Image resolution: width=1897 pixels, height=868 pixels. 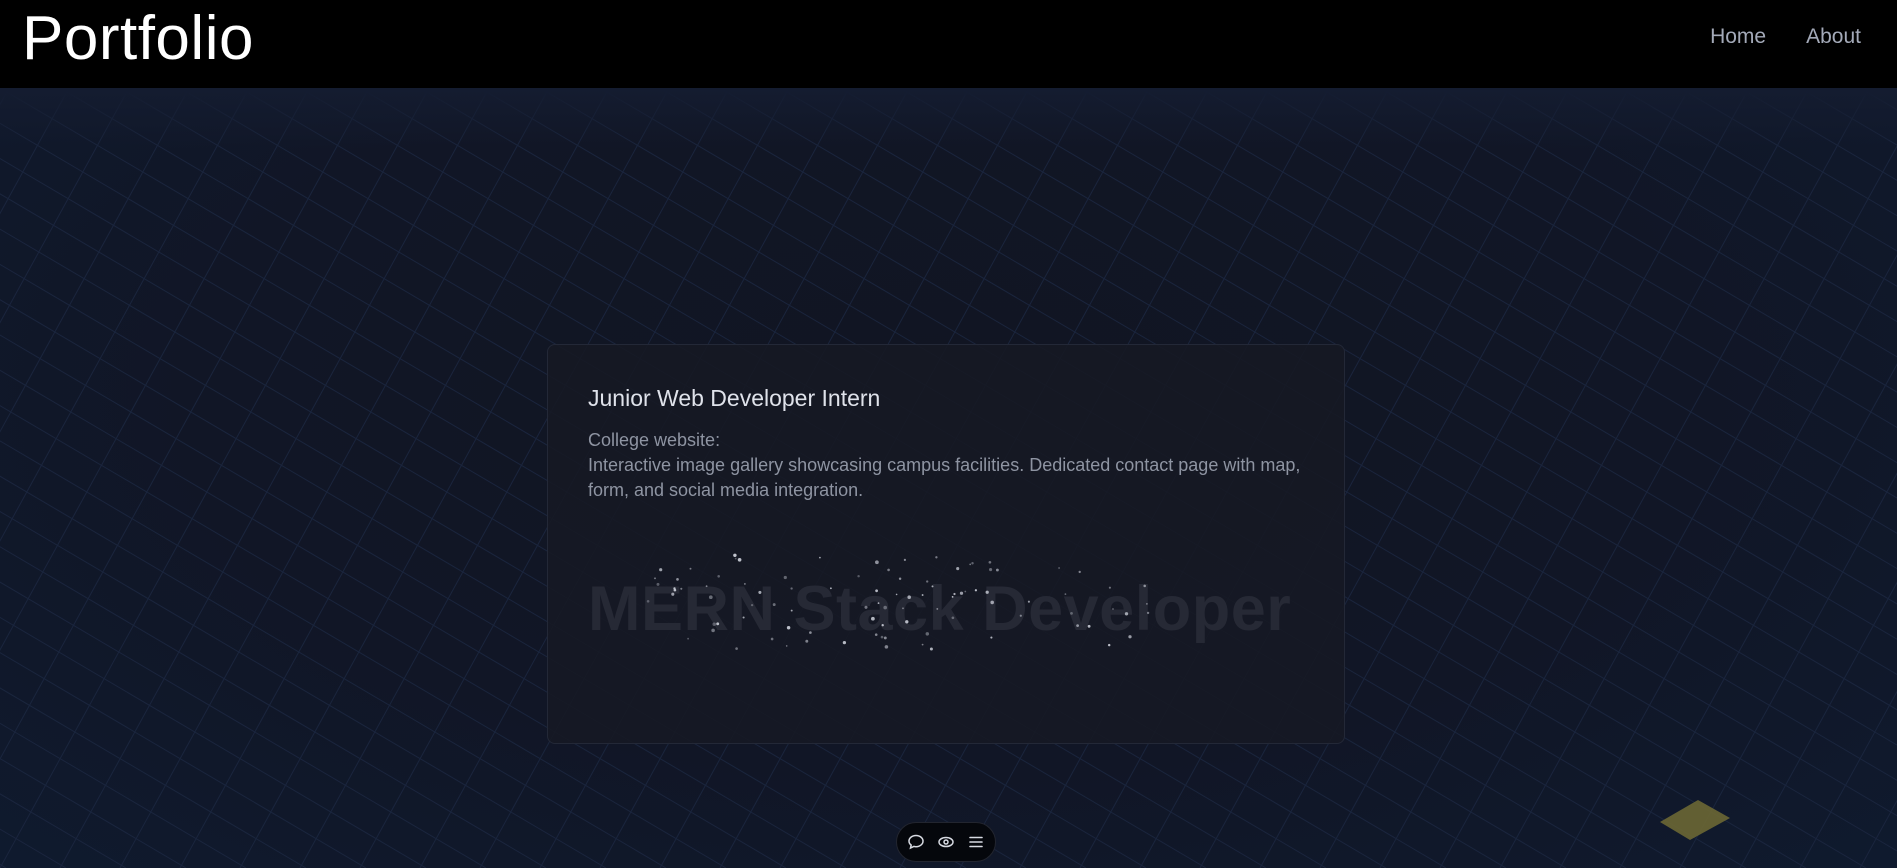 What do you see at coordinates (1833, 37) in the screenshot?
I see `nav-link-about: About` at bounding box center [1833, 37].